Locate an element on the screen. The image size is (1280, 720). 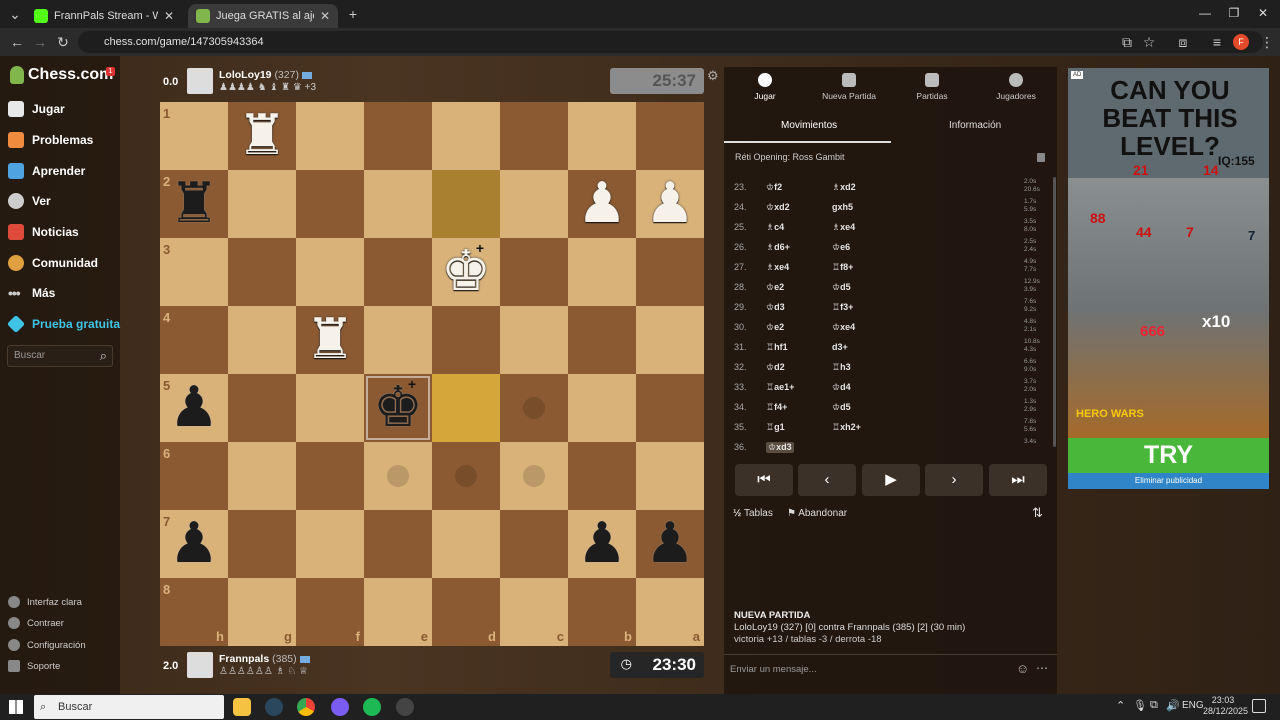
extensions-icon: ⧈ is located at coordinates (1183, 42).